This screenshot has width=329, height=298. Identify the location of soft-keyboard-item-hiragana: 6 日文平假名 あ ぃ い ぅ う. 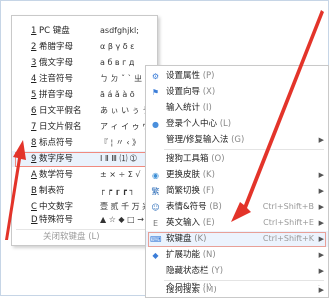
(84, 111).